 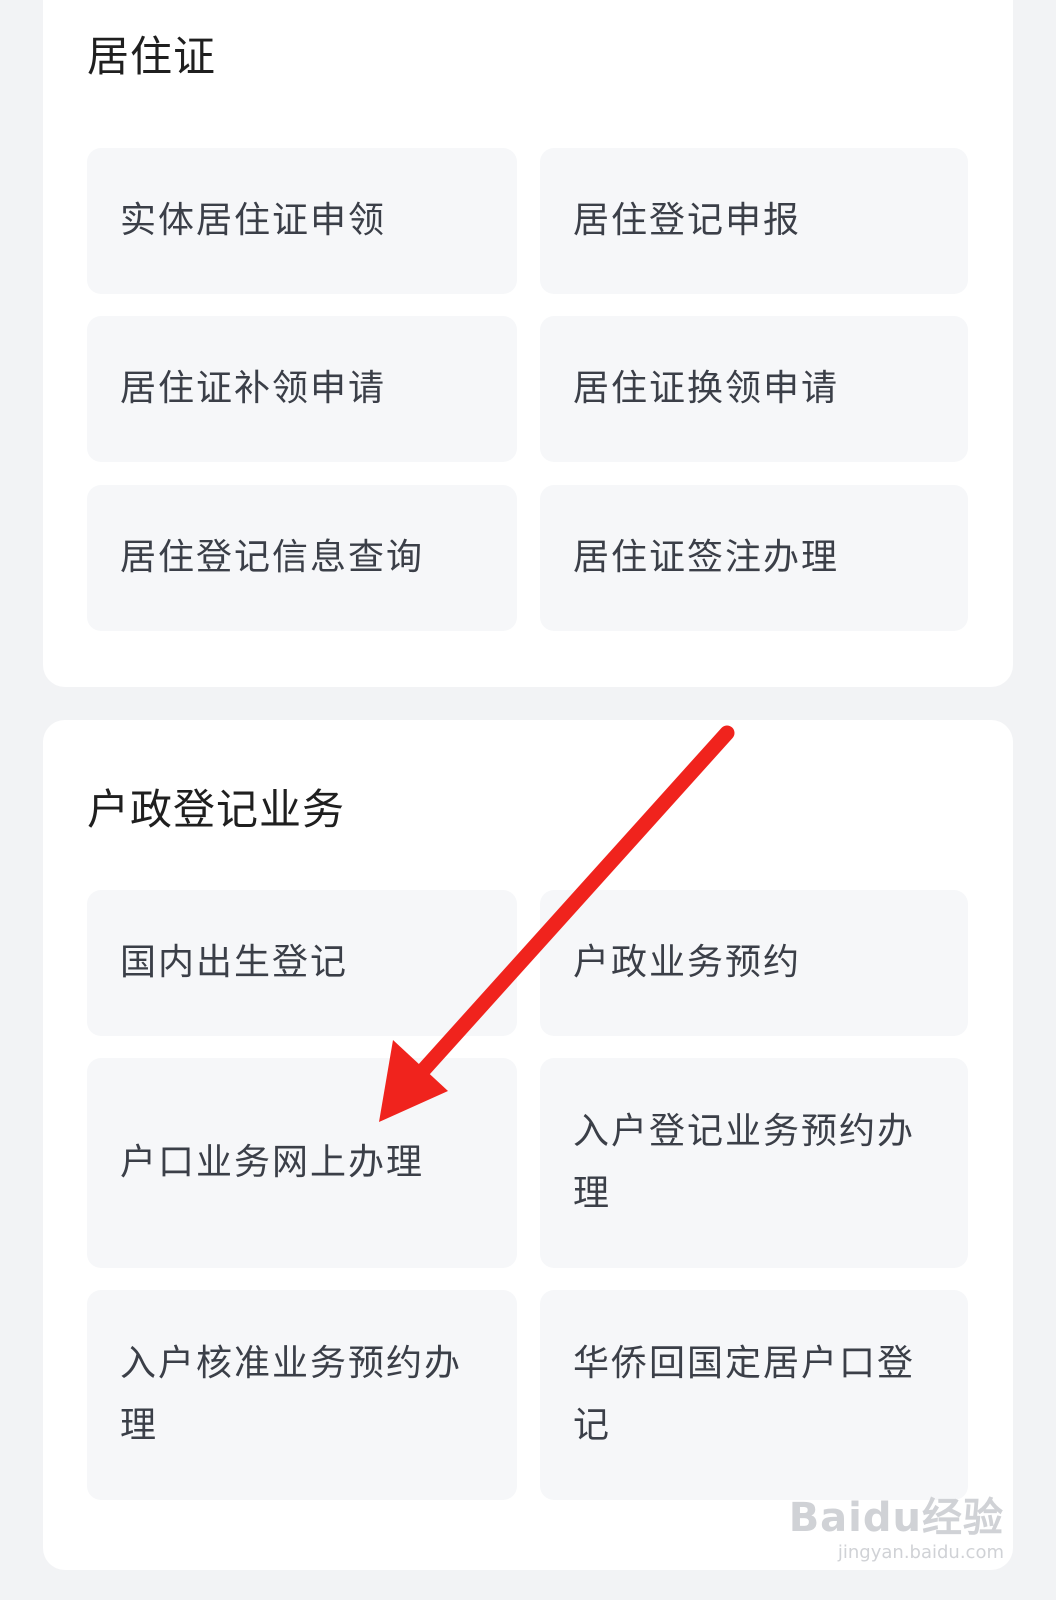 What do you see at coordinates (302, 389) in the screenshot?
I see `service-permit-reissue-application: 居住证补领申请` at bounding box center [302, 389].